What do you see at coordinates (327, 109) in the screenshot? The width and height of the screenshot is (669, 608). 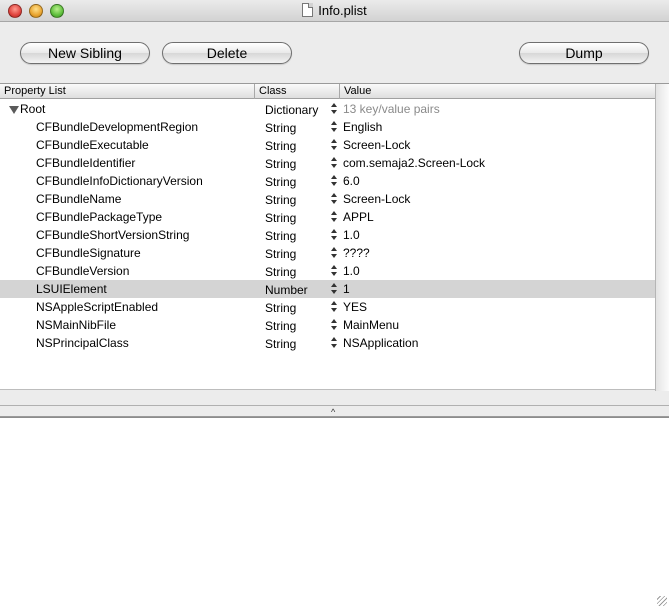 I see `table-row-root: Root Dictionary 13 key/value pairs` at bounding box center [327, 109].